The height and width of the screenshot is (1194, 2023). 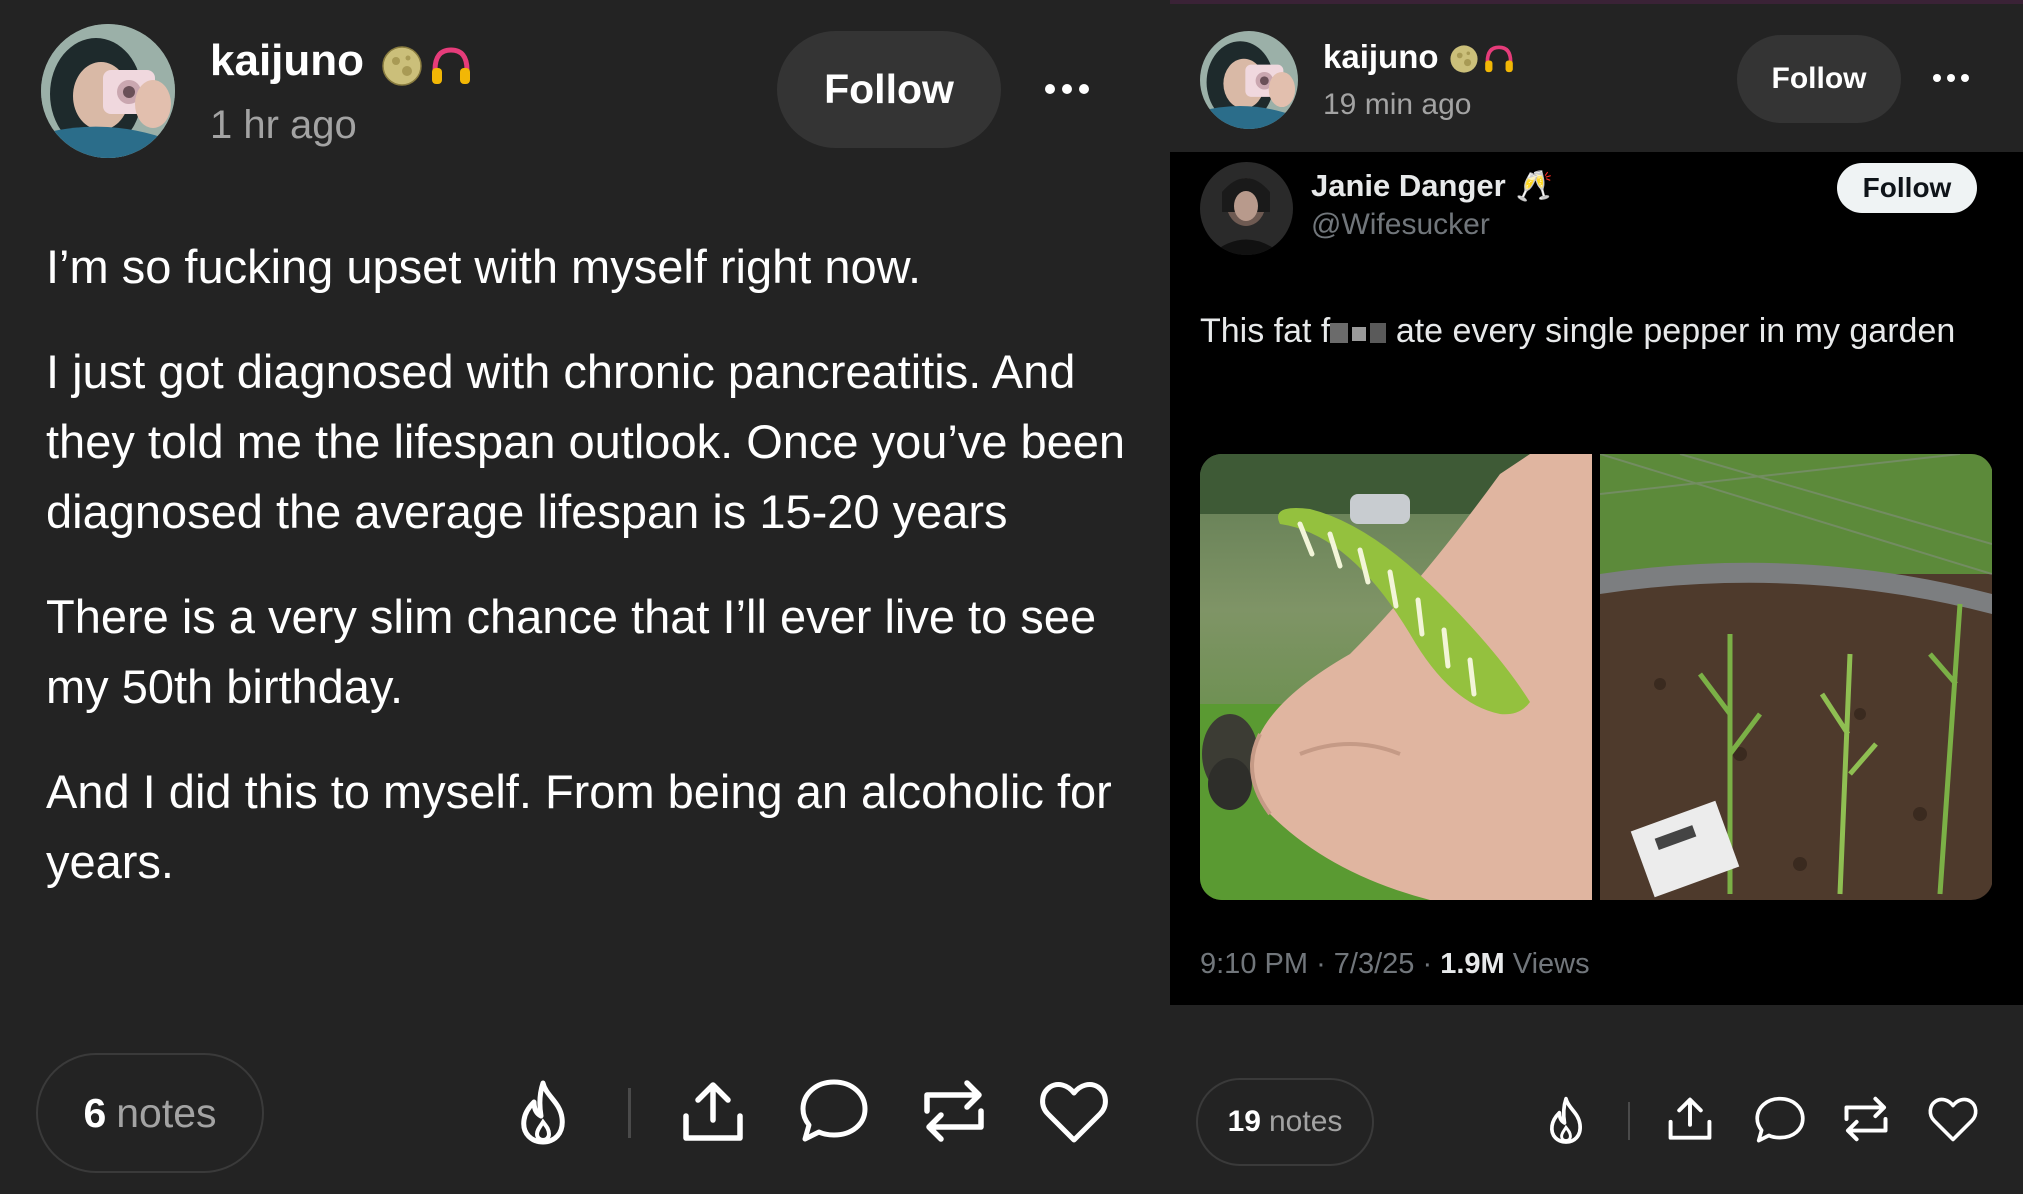 I want to click on top-accent-line, so click(x=1596, y=2).